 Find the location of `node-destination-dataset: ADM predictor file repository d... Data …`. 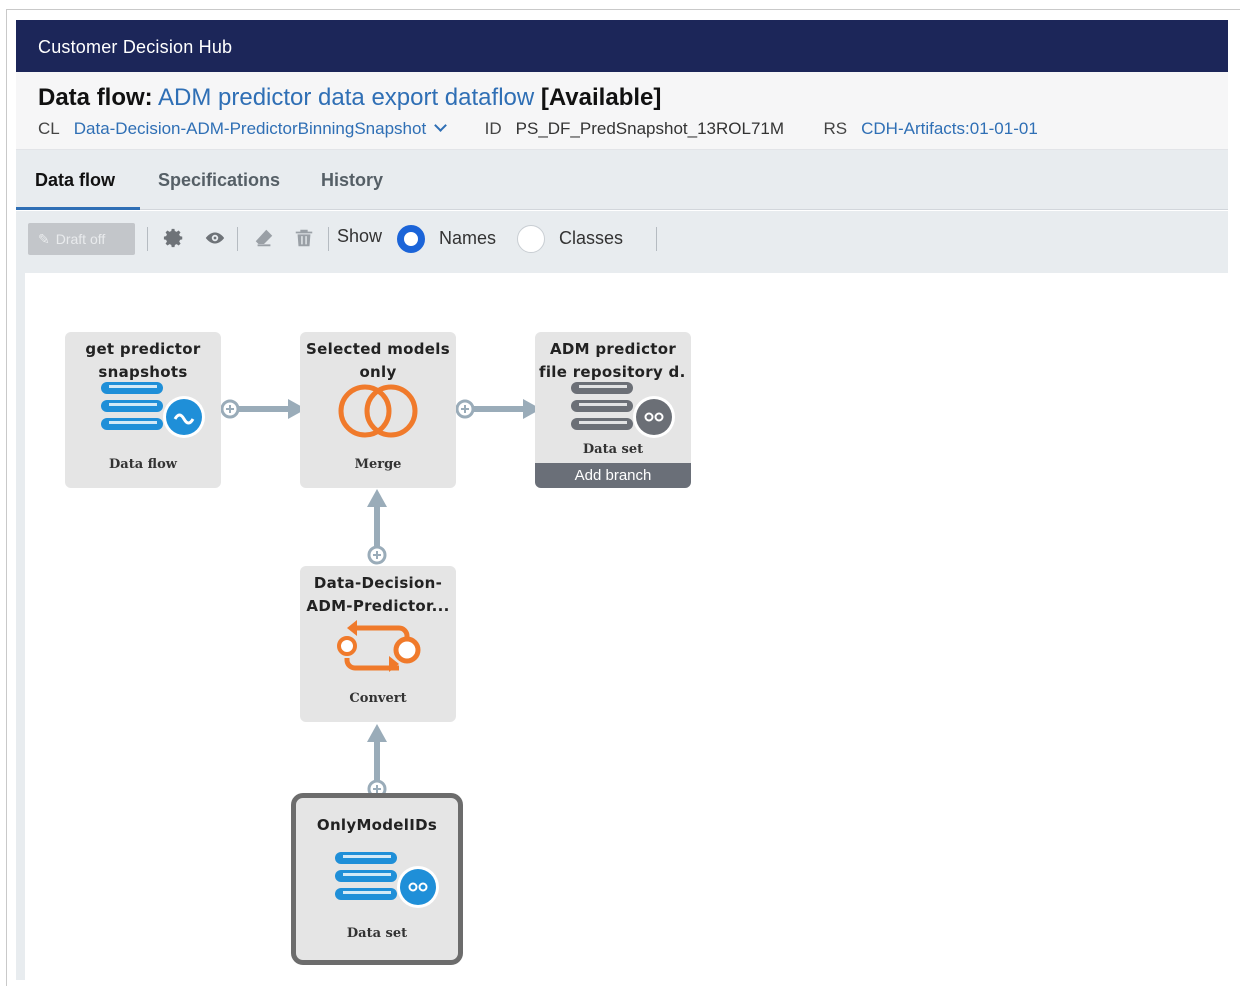

node-destination-dataset: ADM predictor file repository d... Data … is located at coordinates (613, 410).